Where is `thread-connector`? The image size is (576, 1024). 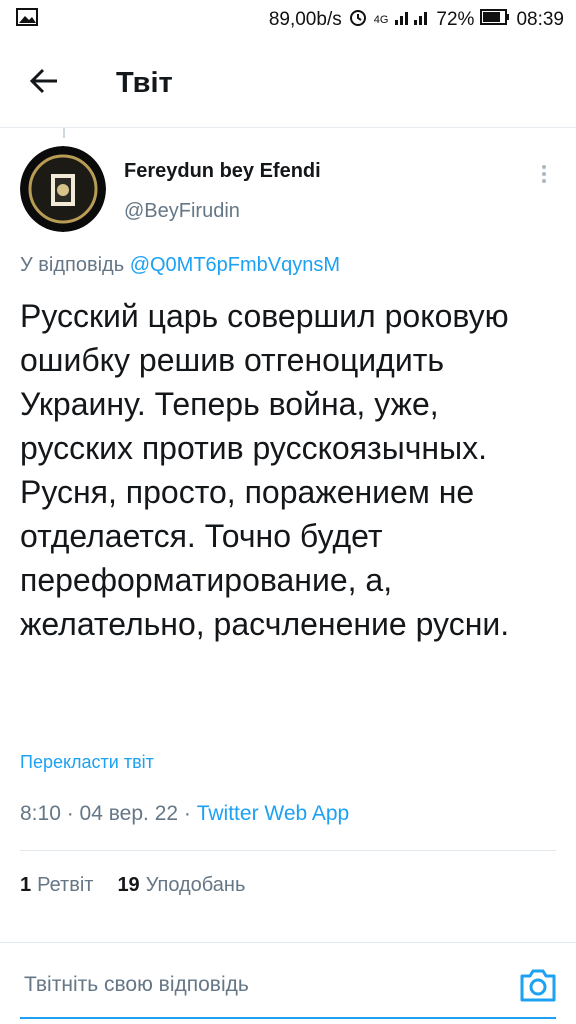
thread-connector is located at coordinates (64, 133).